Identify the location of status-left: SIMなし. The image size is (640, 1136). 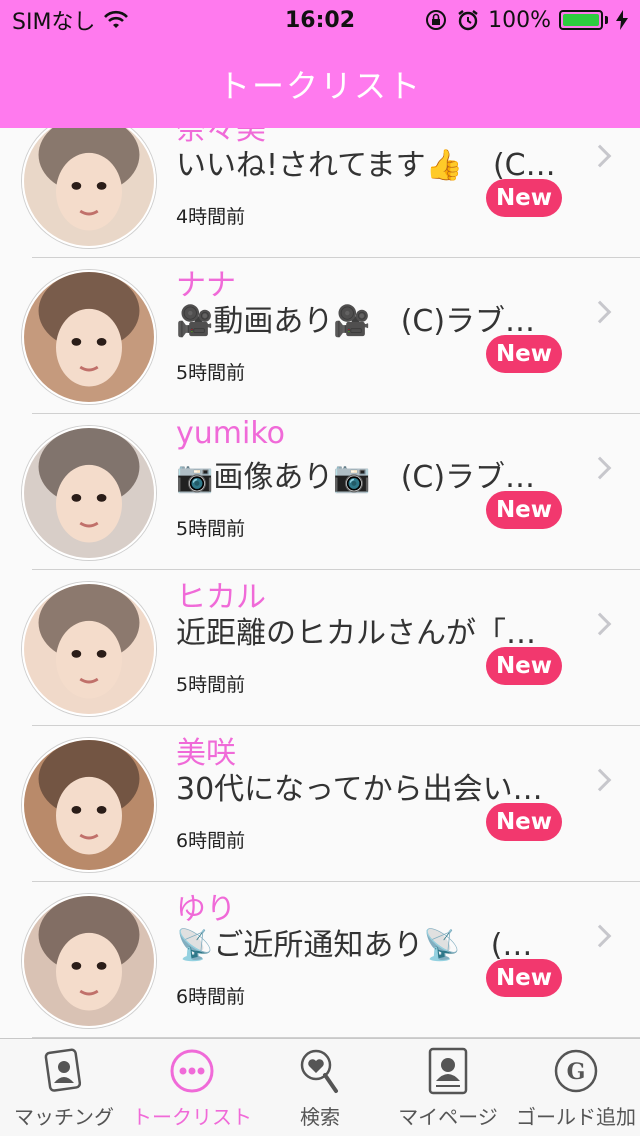
(70, 20).